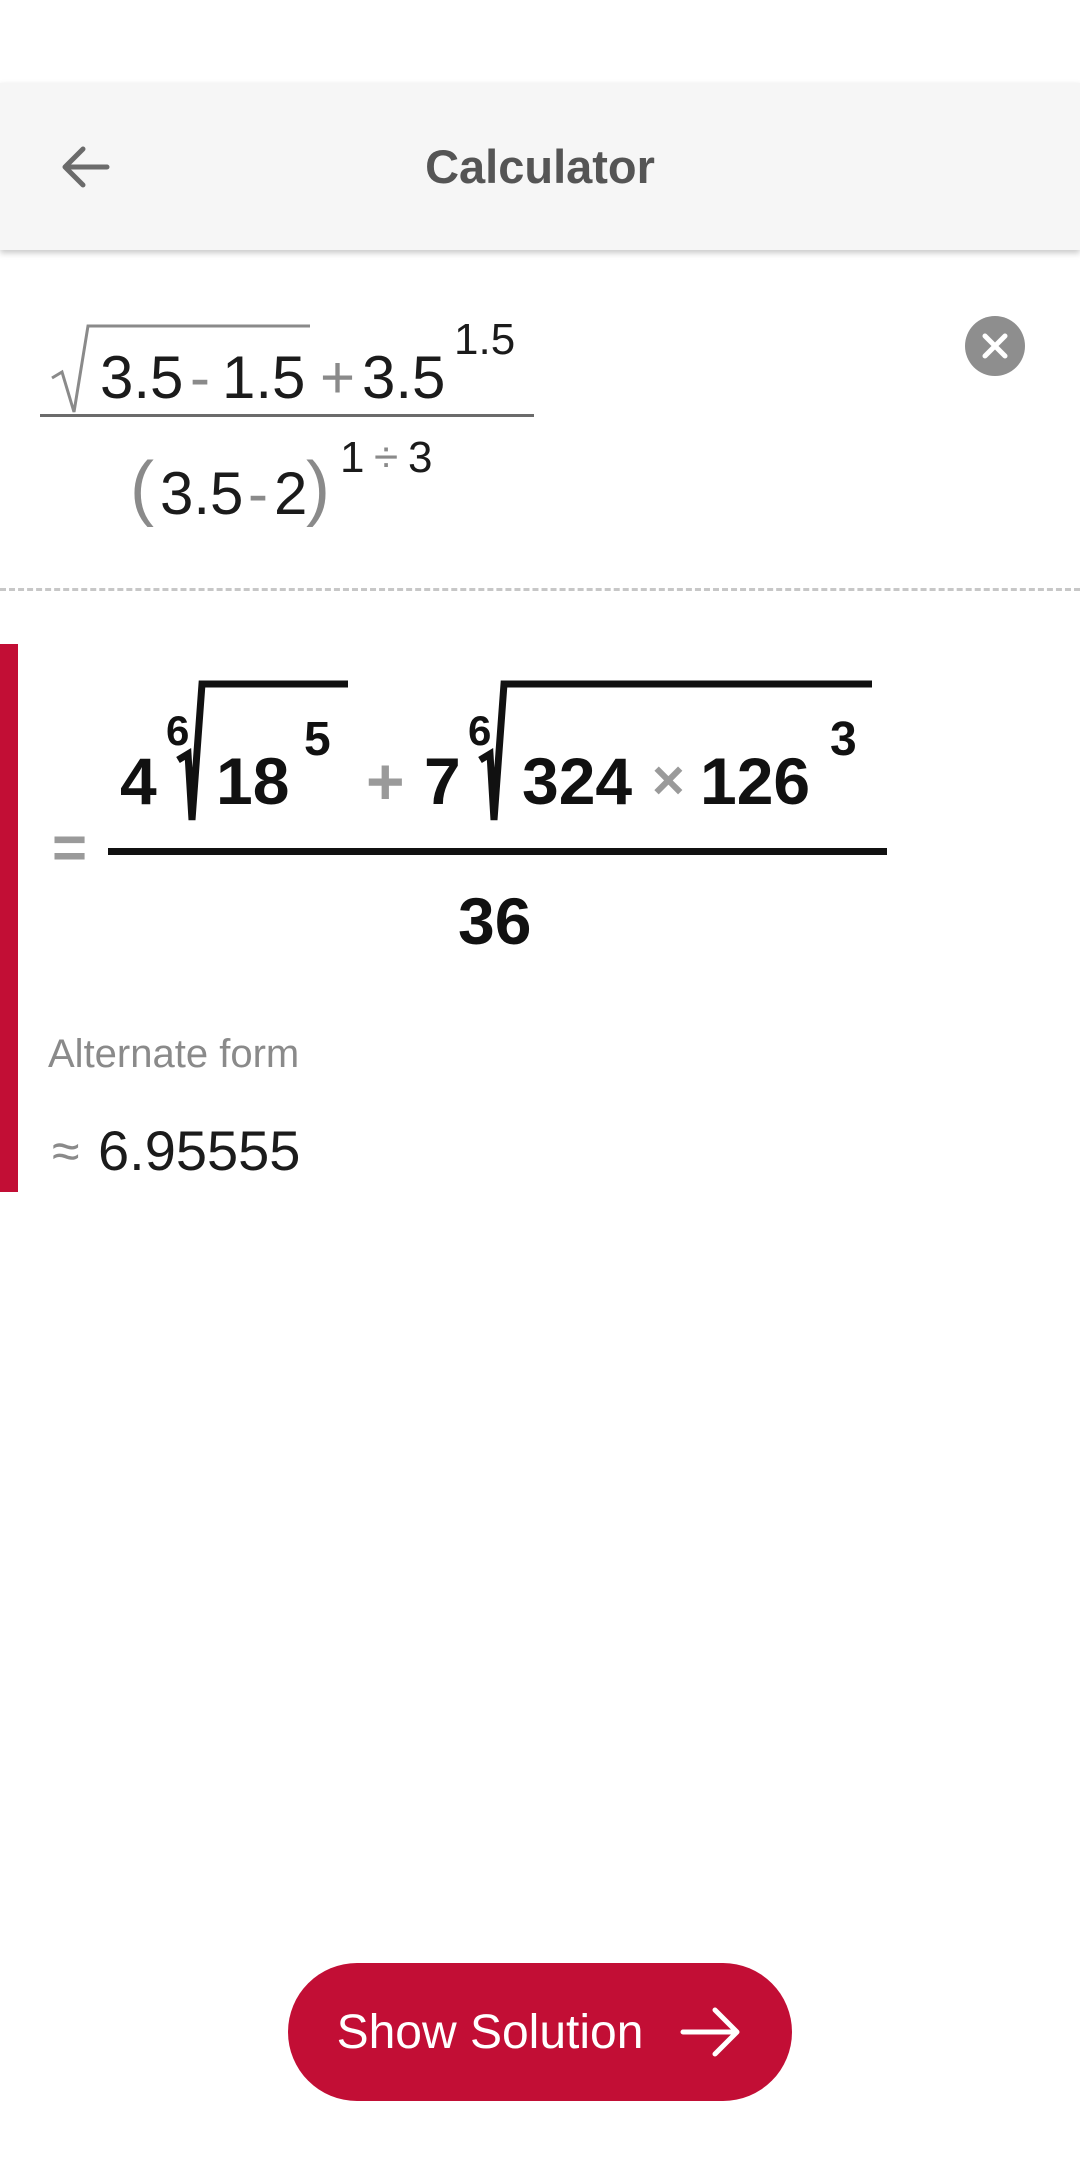  What do you see at coordinates (710, 2032) in the screenshot?
I see `arrow-right-icon` at bounding box center [710, 2032].